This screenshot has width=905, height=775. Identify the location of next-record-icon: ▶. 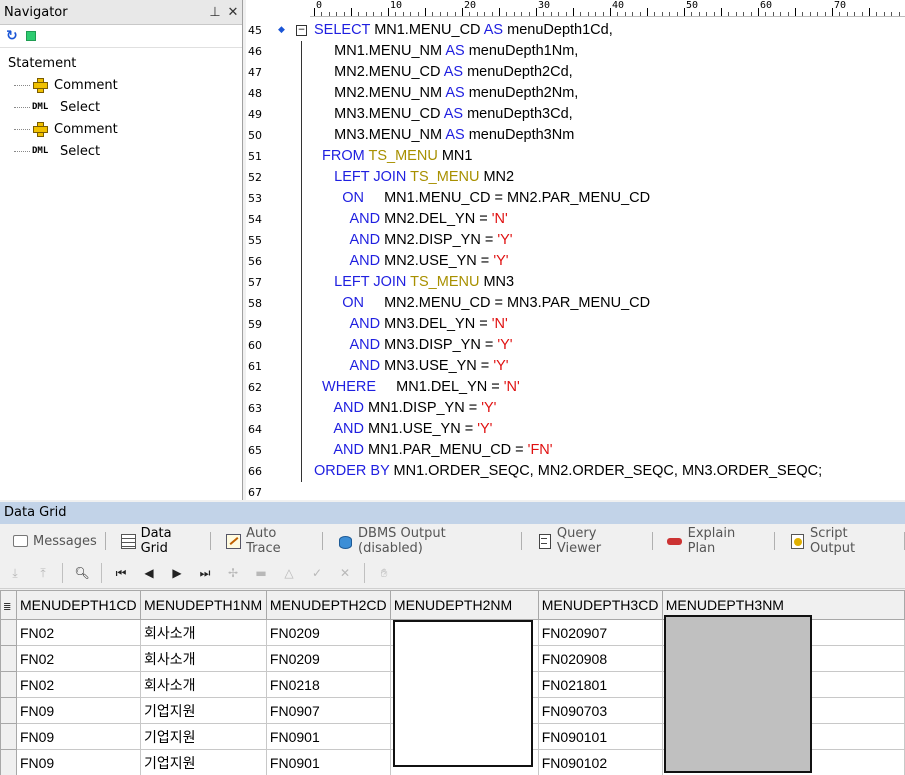
(177, 573).